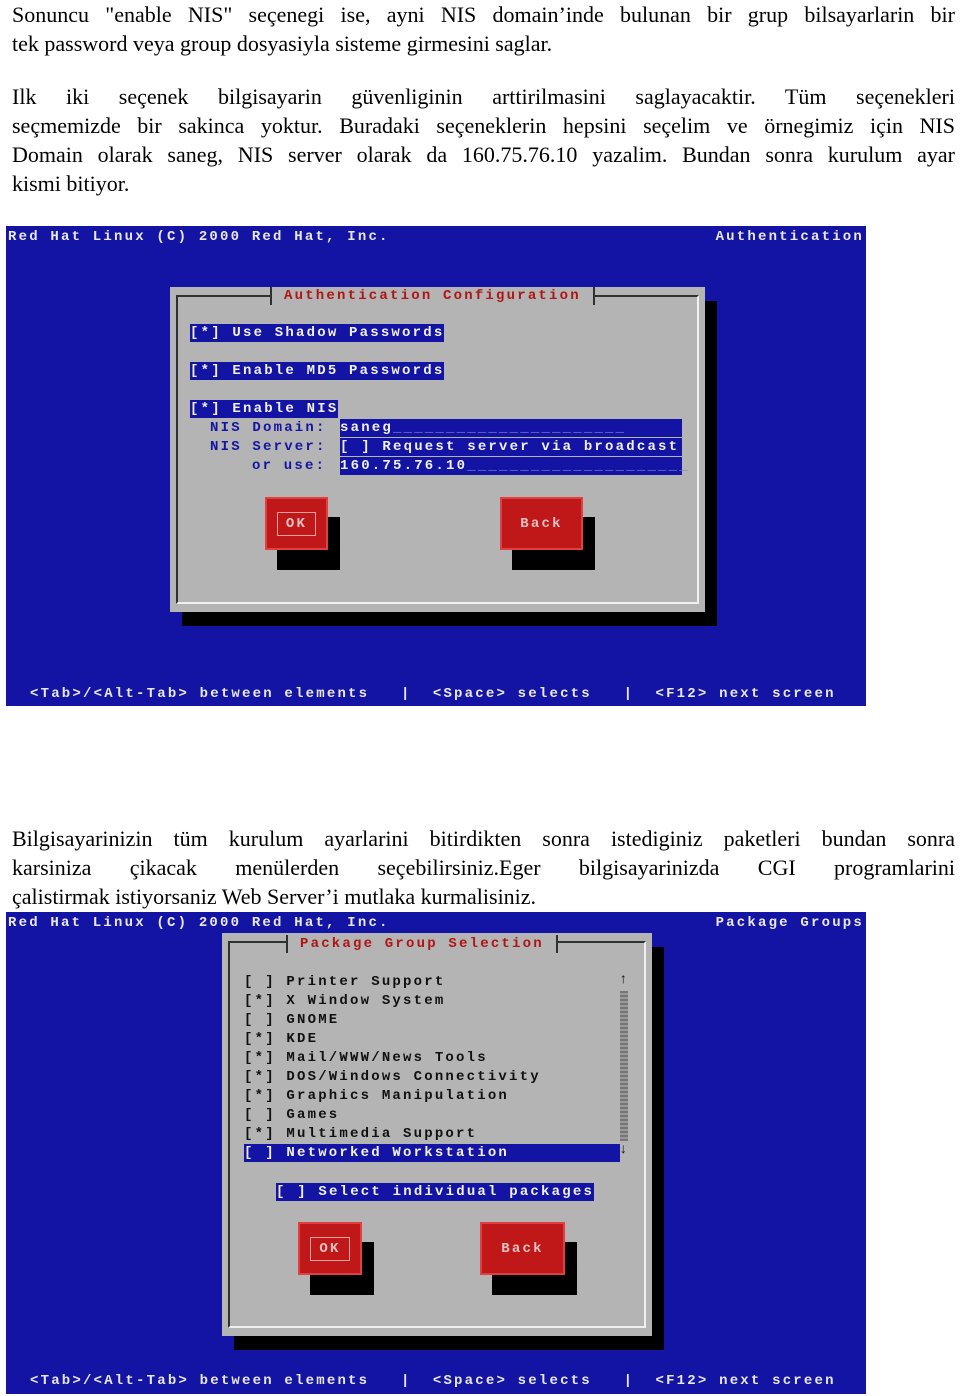 The height and width of the screenshot is (1396, 960). I want to click on nis-domain-value: saneg, so click(367, 428).